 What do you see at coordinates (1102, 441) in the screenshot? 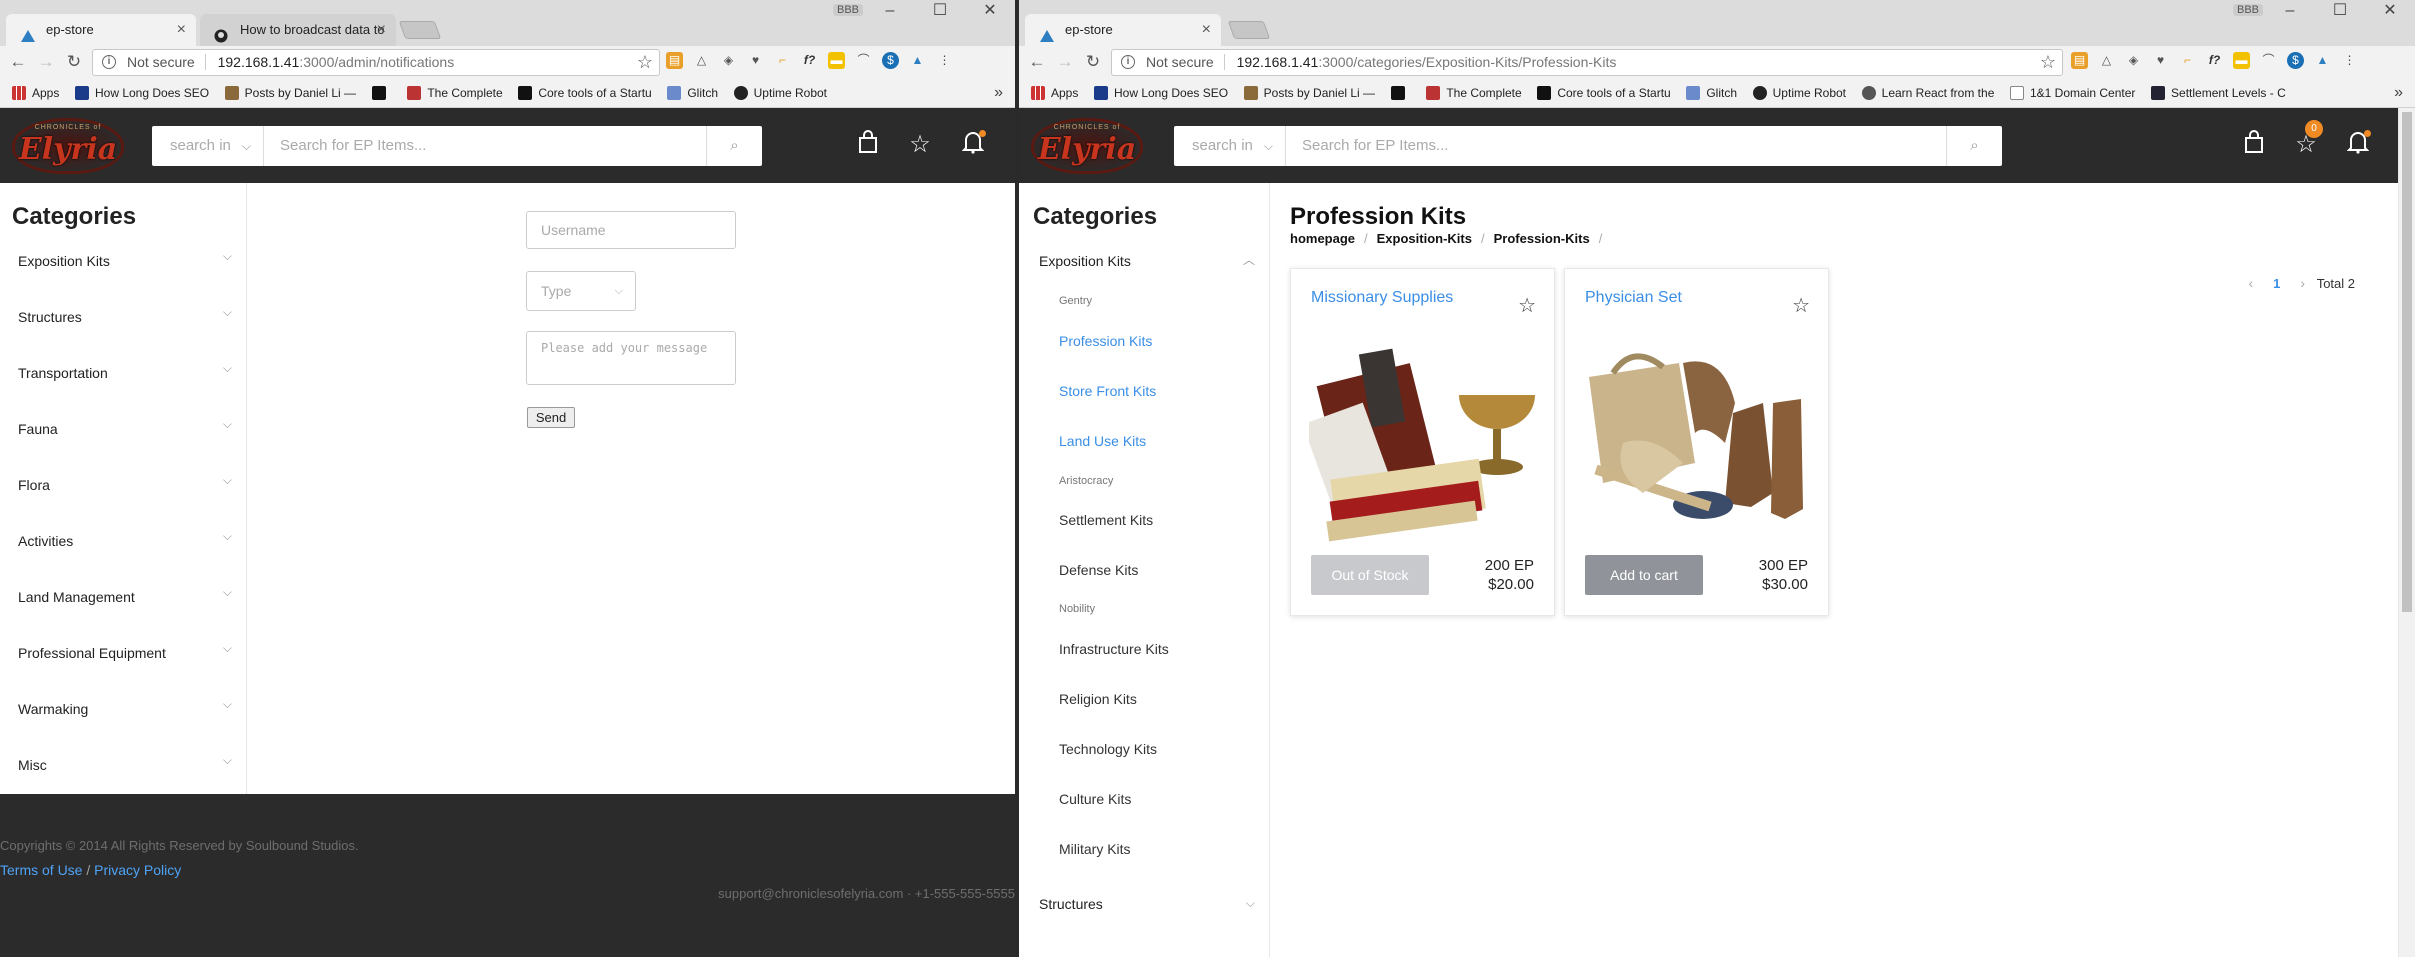
I see `subcategory-item: Land Use Kits` at bounding box center [1102, 441].